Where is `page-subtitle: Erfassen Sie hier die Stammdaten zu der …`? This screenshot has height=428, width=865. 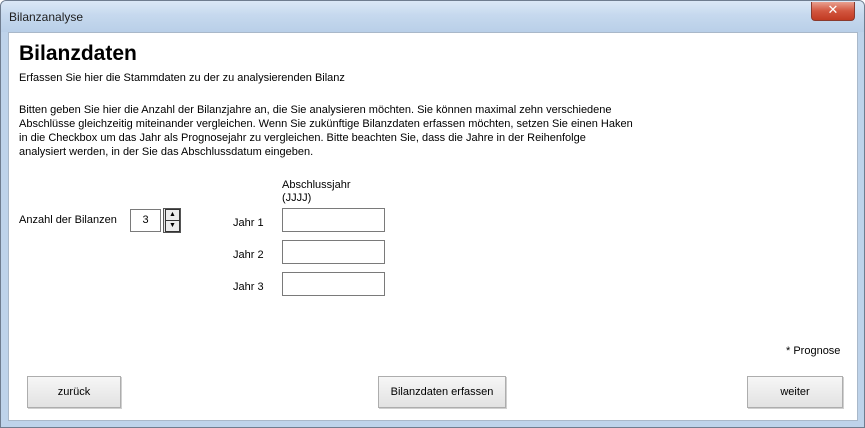
page-subtitle: Erfassen Sie hier die Stammdaten zu der … is located at coordinates (182, 78).